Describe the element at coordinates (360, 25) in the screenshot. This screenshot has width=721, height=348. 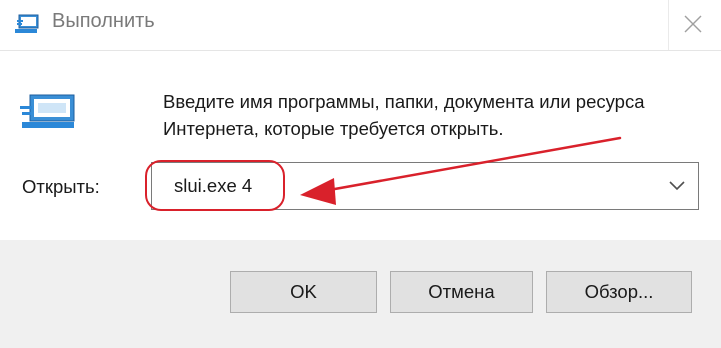
I see `title-bar: Выполнить` at that location.